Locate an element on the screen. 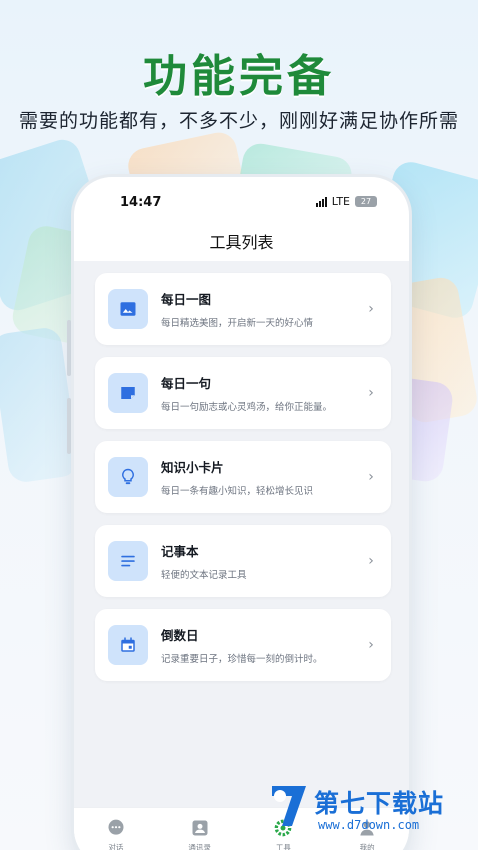  notes-icon is located at coordinates (128, 561).